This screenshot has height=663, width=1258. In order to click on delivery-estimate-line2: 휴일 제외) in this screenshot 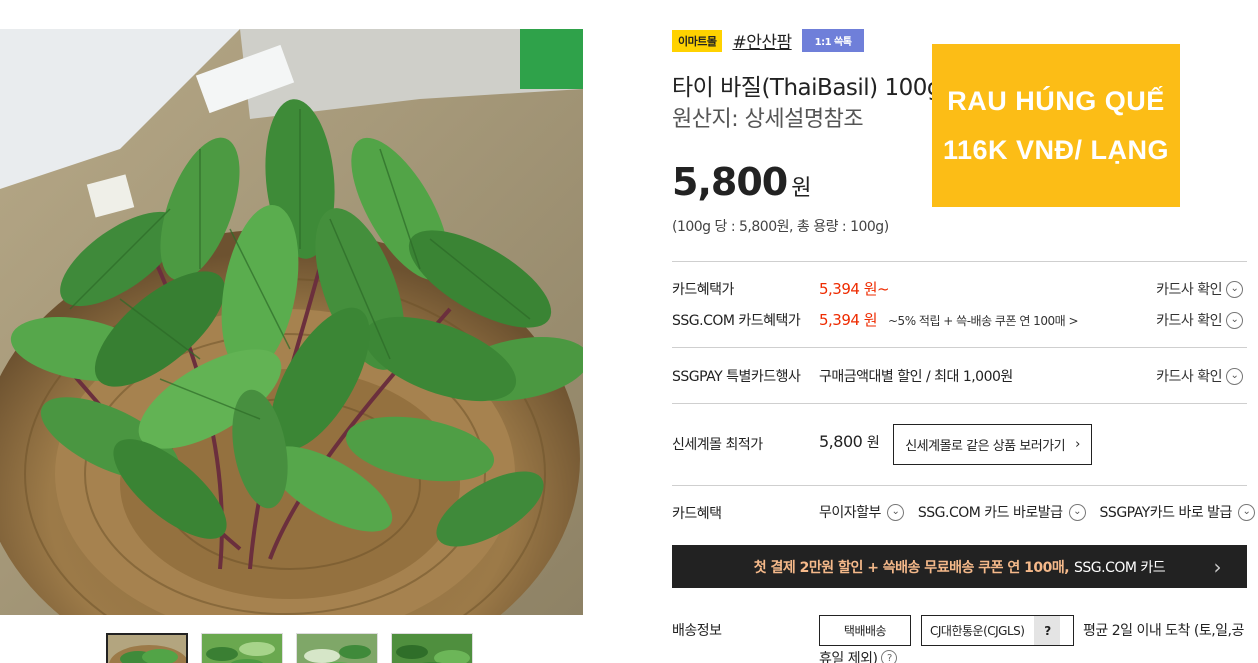, I will do `click(848, 657)`.